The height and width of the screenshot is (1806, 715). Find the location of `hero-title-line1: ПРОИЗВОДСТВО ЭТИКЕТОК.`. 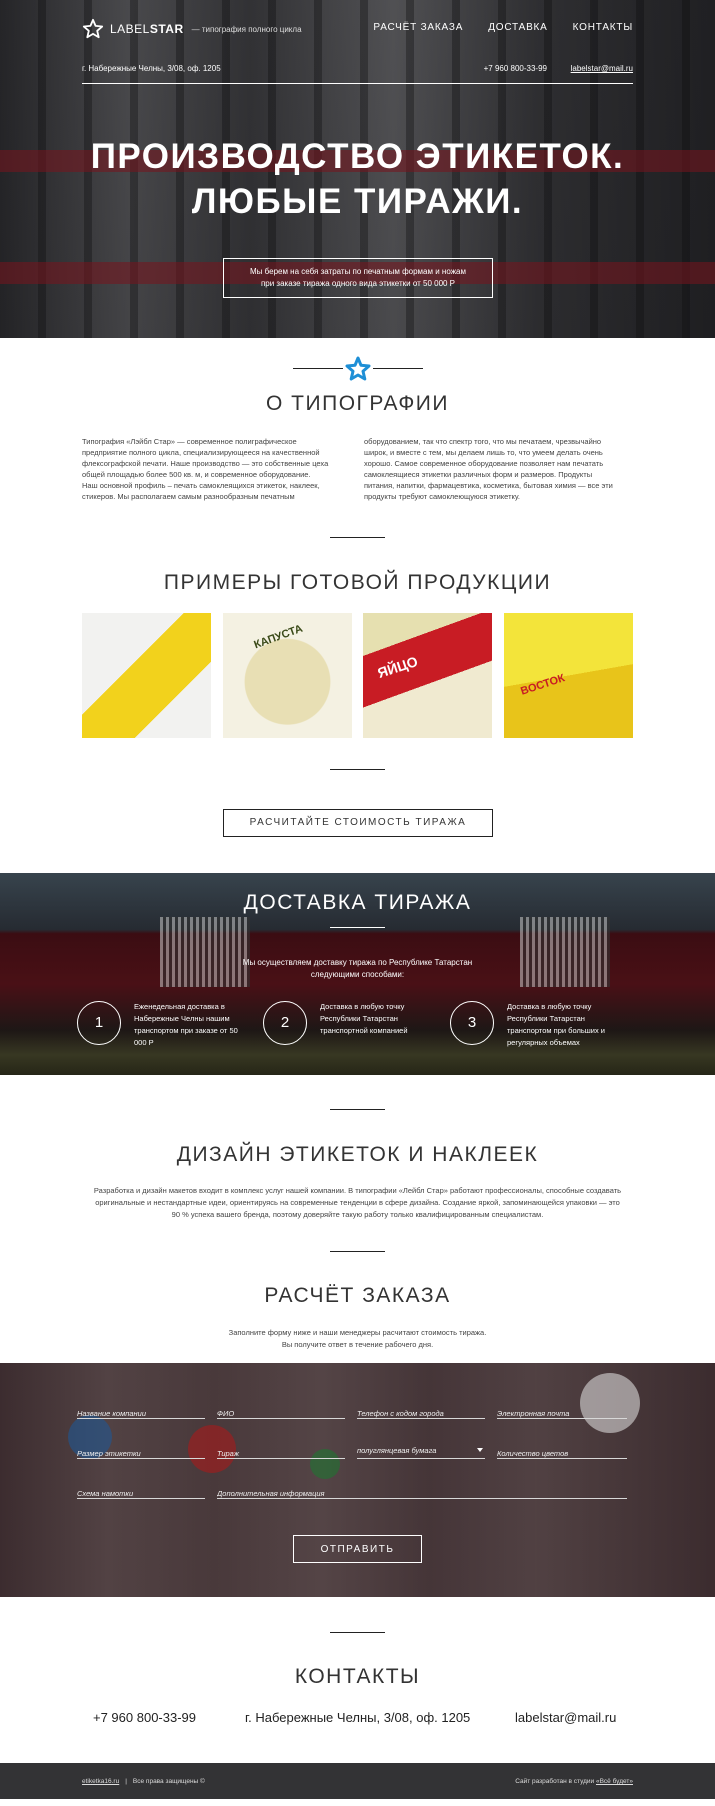

hero-title-line1: ПРОИЗВОДСТВО ЭТИКЕТОК. is located at coordinates (357, 156).